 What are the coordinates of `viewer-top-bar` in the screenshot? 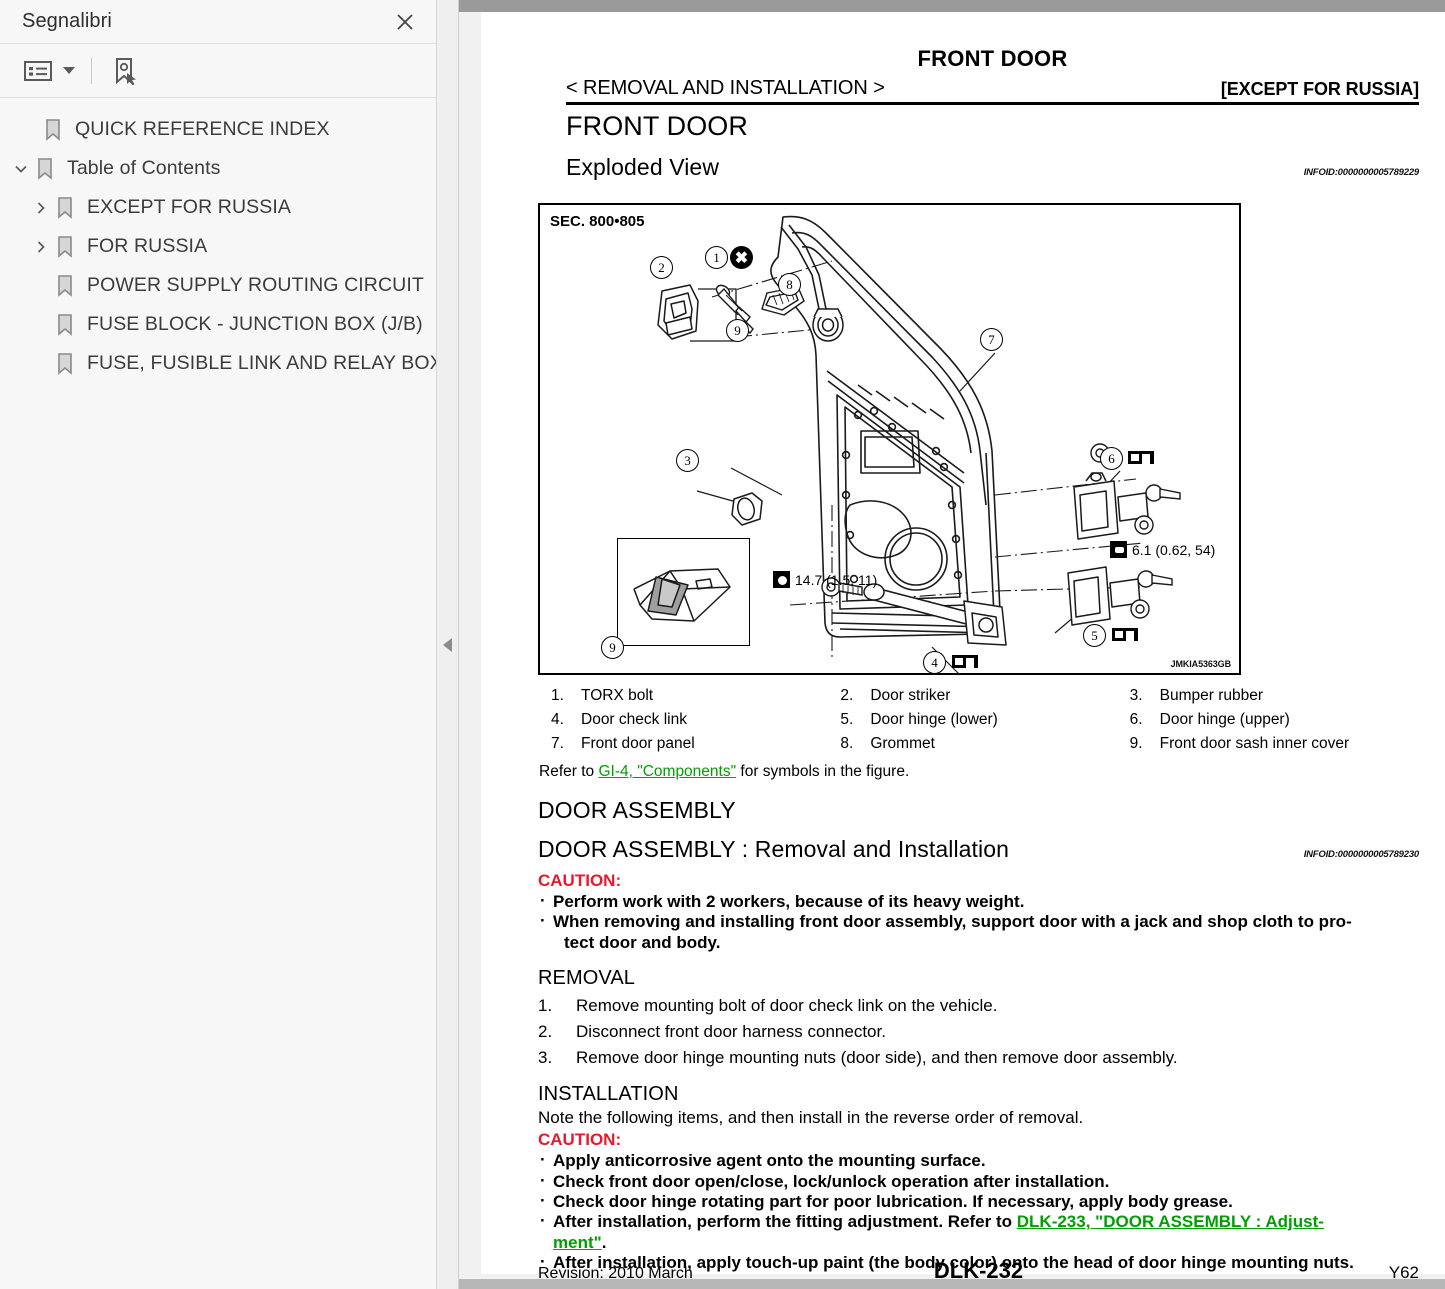 It's located at (952, 6).